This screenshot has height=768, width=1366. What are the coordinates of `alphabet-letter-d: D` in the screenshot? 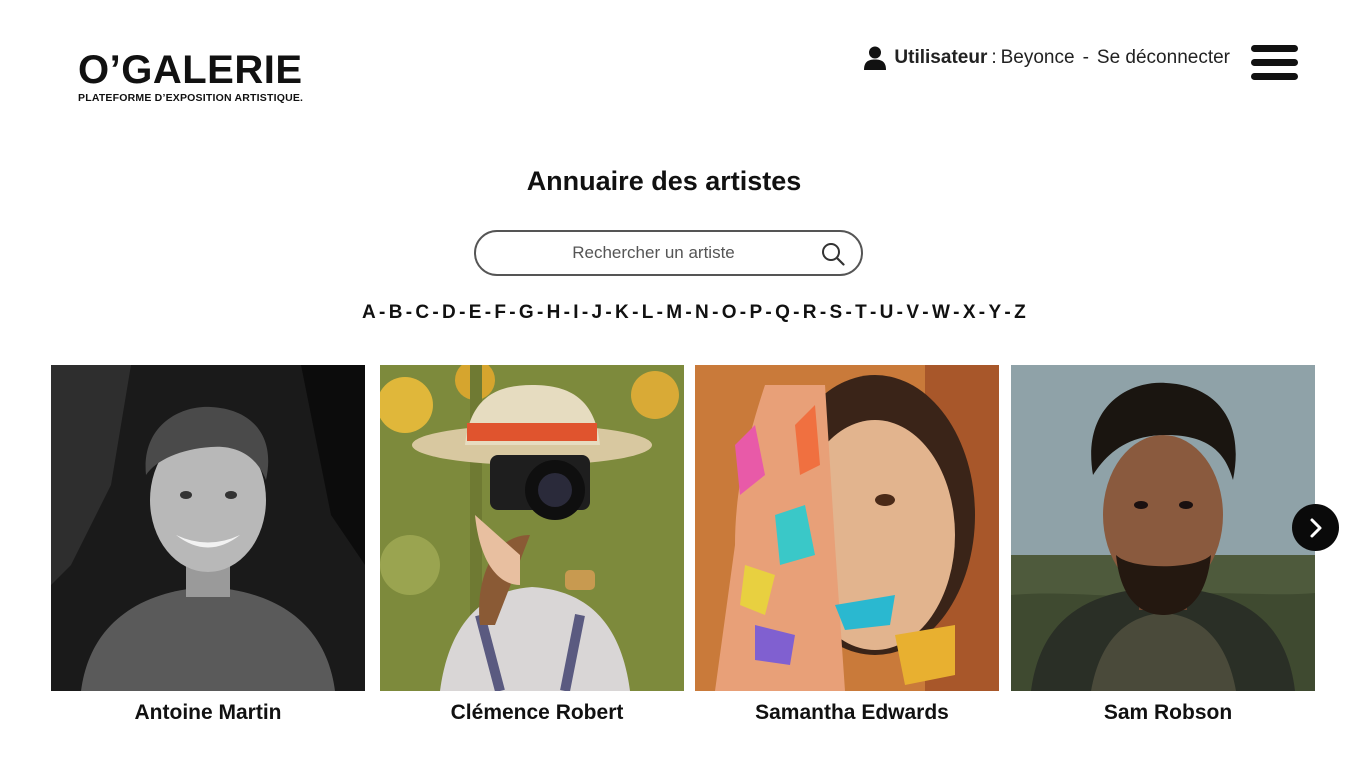 It's located at (449, 312).